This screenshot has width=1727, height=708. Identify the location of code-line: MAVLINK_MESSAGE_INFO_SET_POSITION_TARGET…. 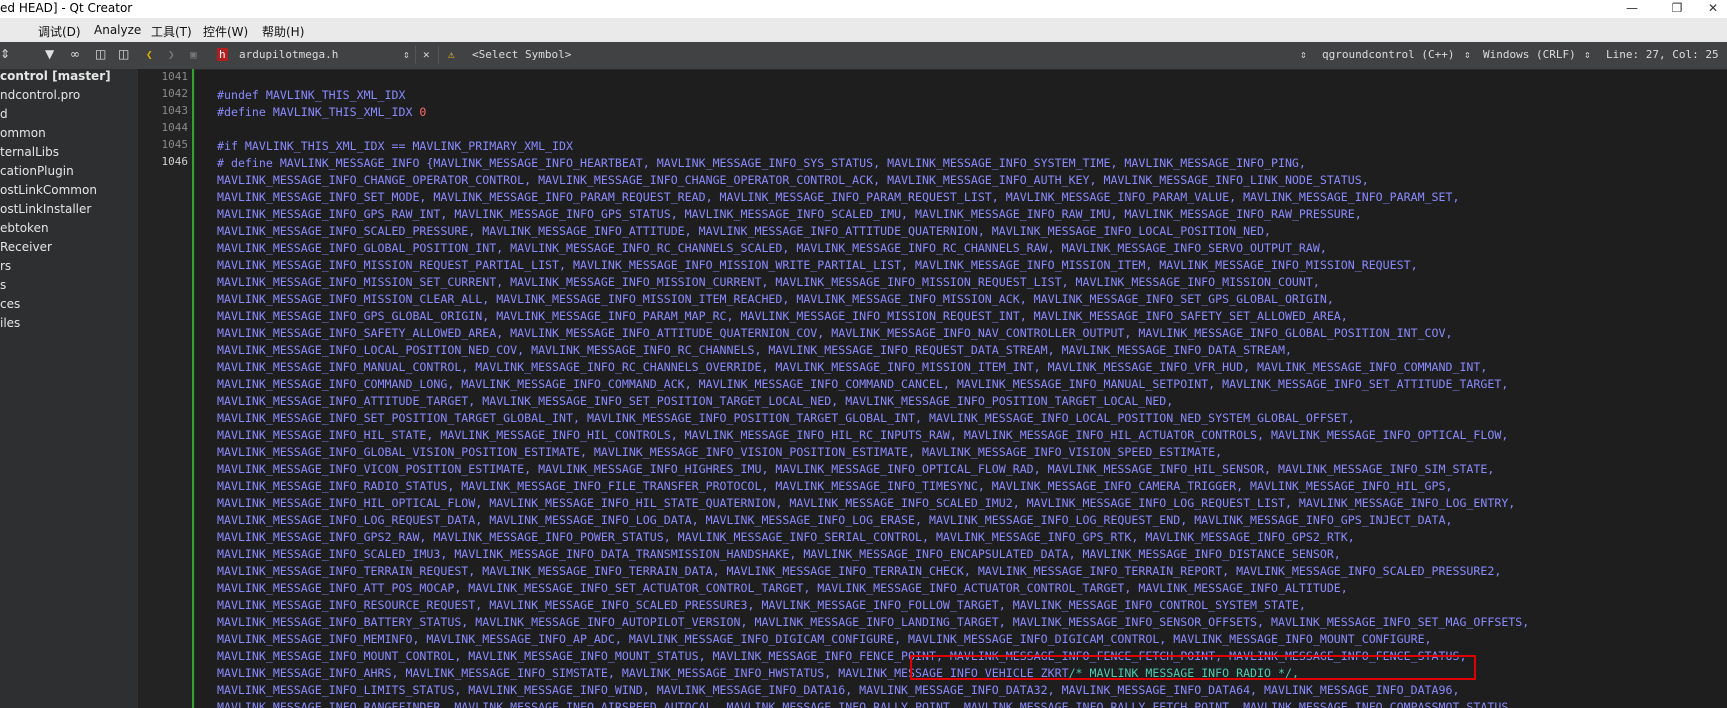
(786, 418).